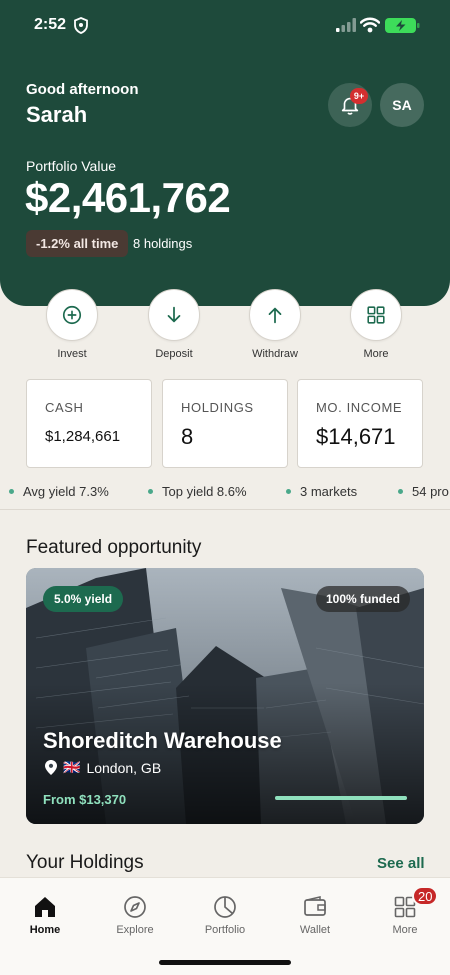 The width and height of the screenshot is (450, 975). What do you see at coordinates (401, 863) in the screenshot?
I see `see-all-link: See all` at bounding box center [401, 863].